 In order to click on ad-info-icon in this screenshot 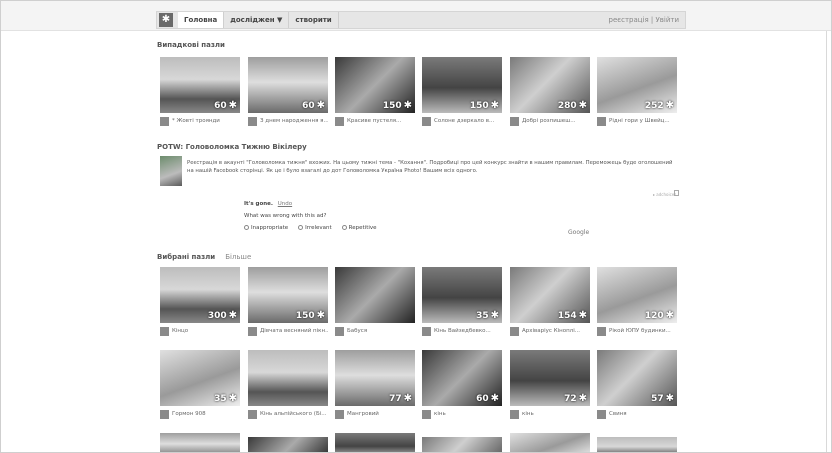, I will do `click(676, 193)`.